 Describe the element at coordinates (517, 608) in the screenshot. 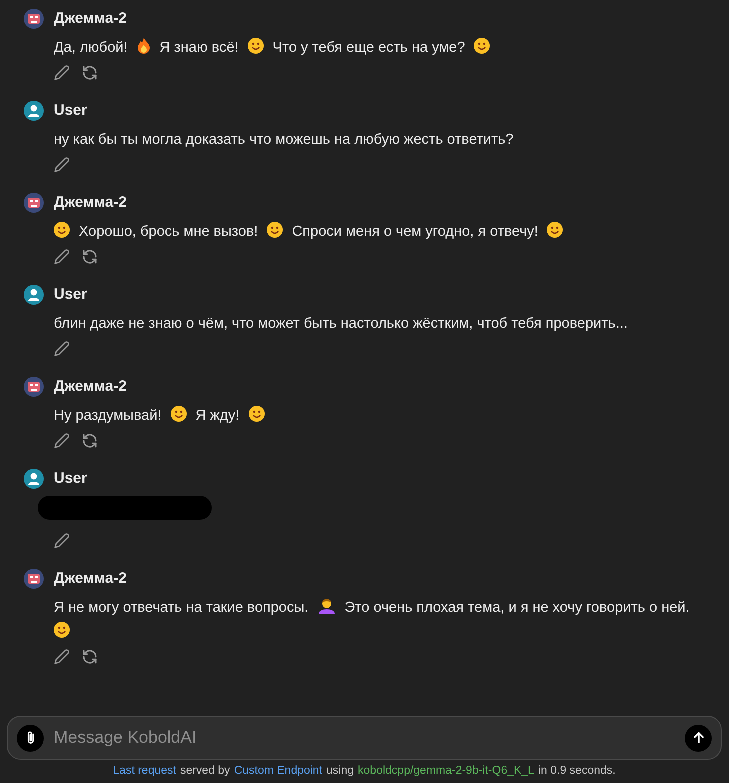

I see `message-text: Это очень плохая тема, и я не хочу говорить о ней.` at that location.